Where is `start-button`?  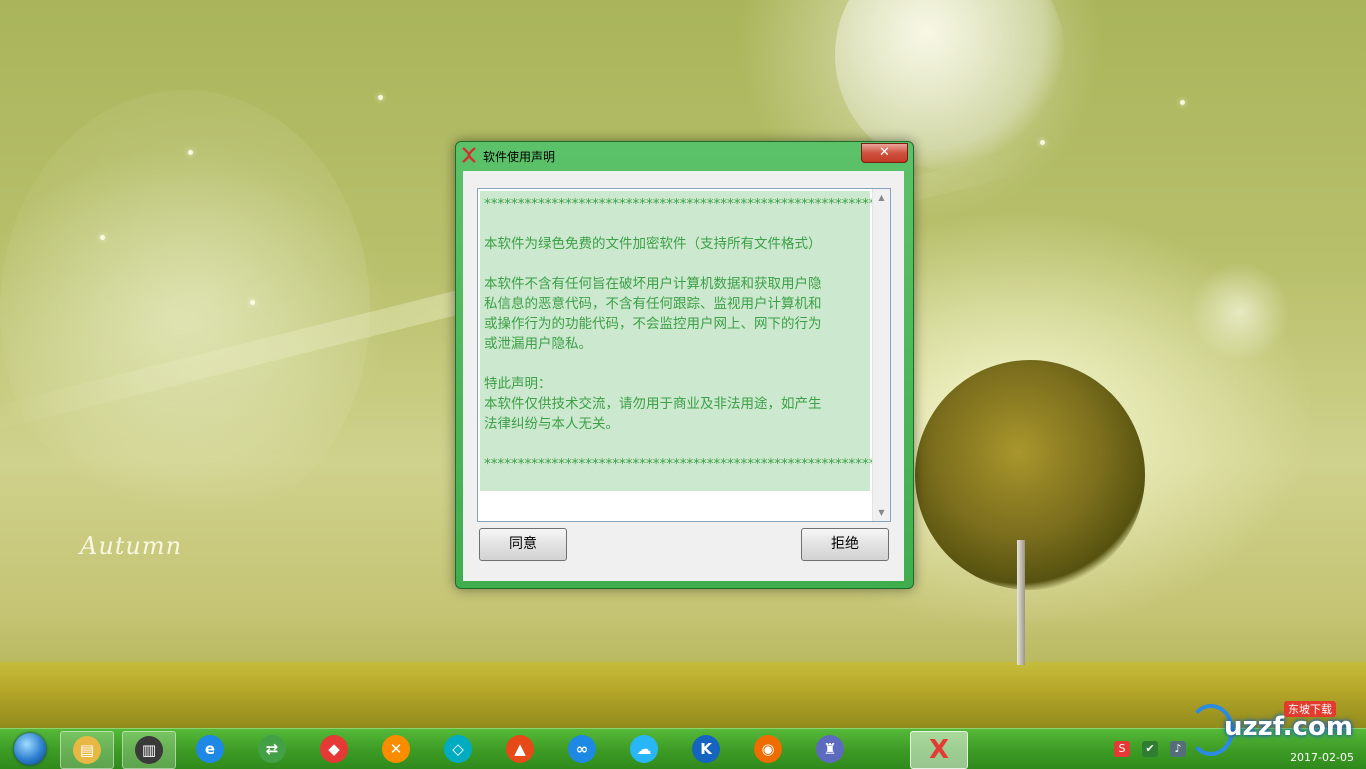
start-button is located at coordinates (29, 749).